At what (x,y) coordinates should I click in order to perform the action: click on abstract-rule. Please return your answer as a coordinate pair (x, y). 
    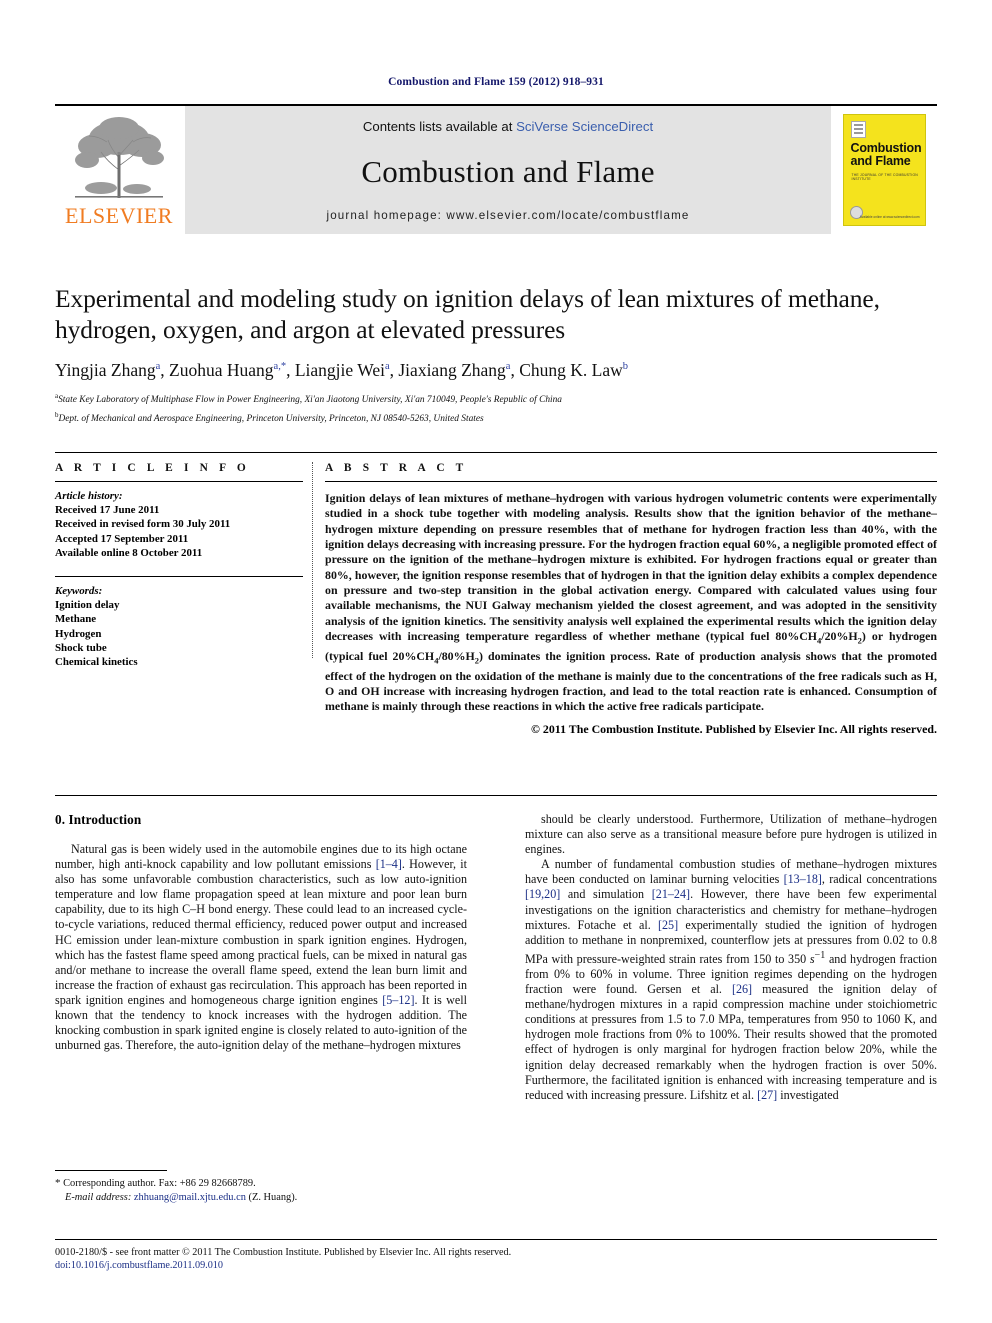
    Looking at the image, I should click on (631, 481).